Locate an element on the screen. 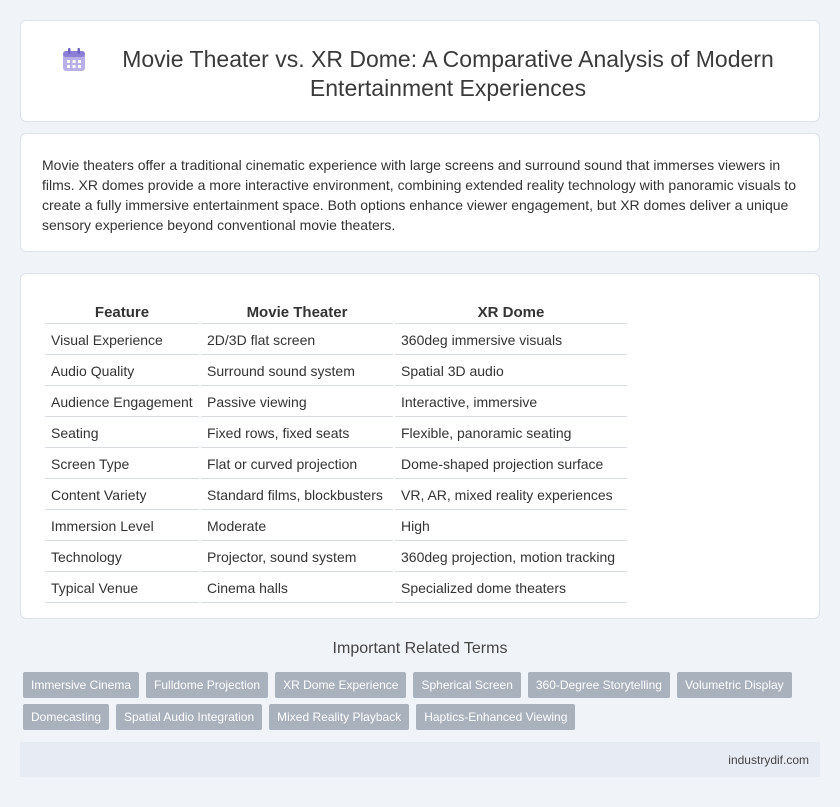 The height and width of the screenshot is (807, 840). feature-cell: Seating is located at coordinates (122, 433).